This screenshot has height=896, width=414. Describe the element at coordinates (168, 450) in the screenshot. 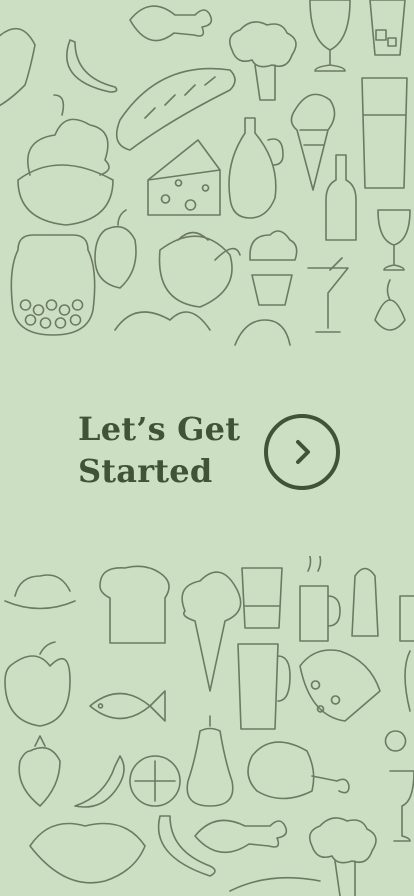

I see `page-title: Let’s Get Started` at that location.